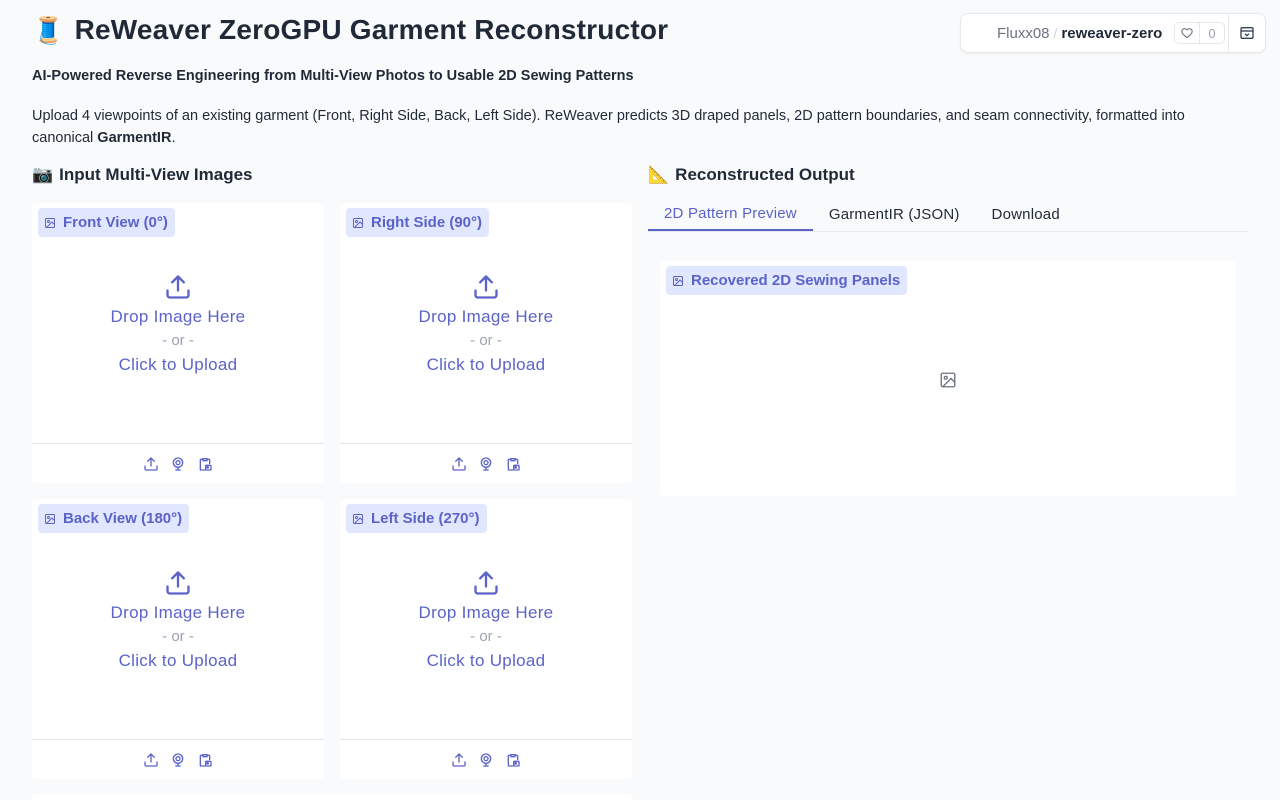  What do you see at coordinates (796, 280) in the screenshot?
I see `pattern-preview-label-text: Recovered 2D Sewing Panels` at bounding box center [796, 280].